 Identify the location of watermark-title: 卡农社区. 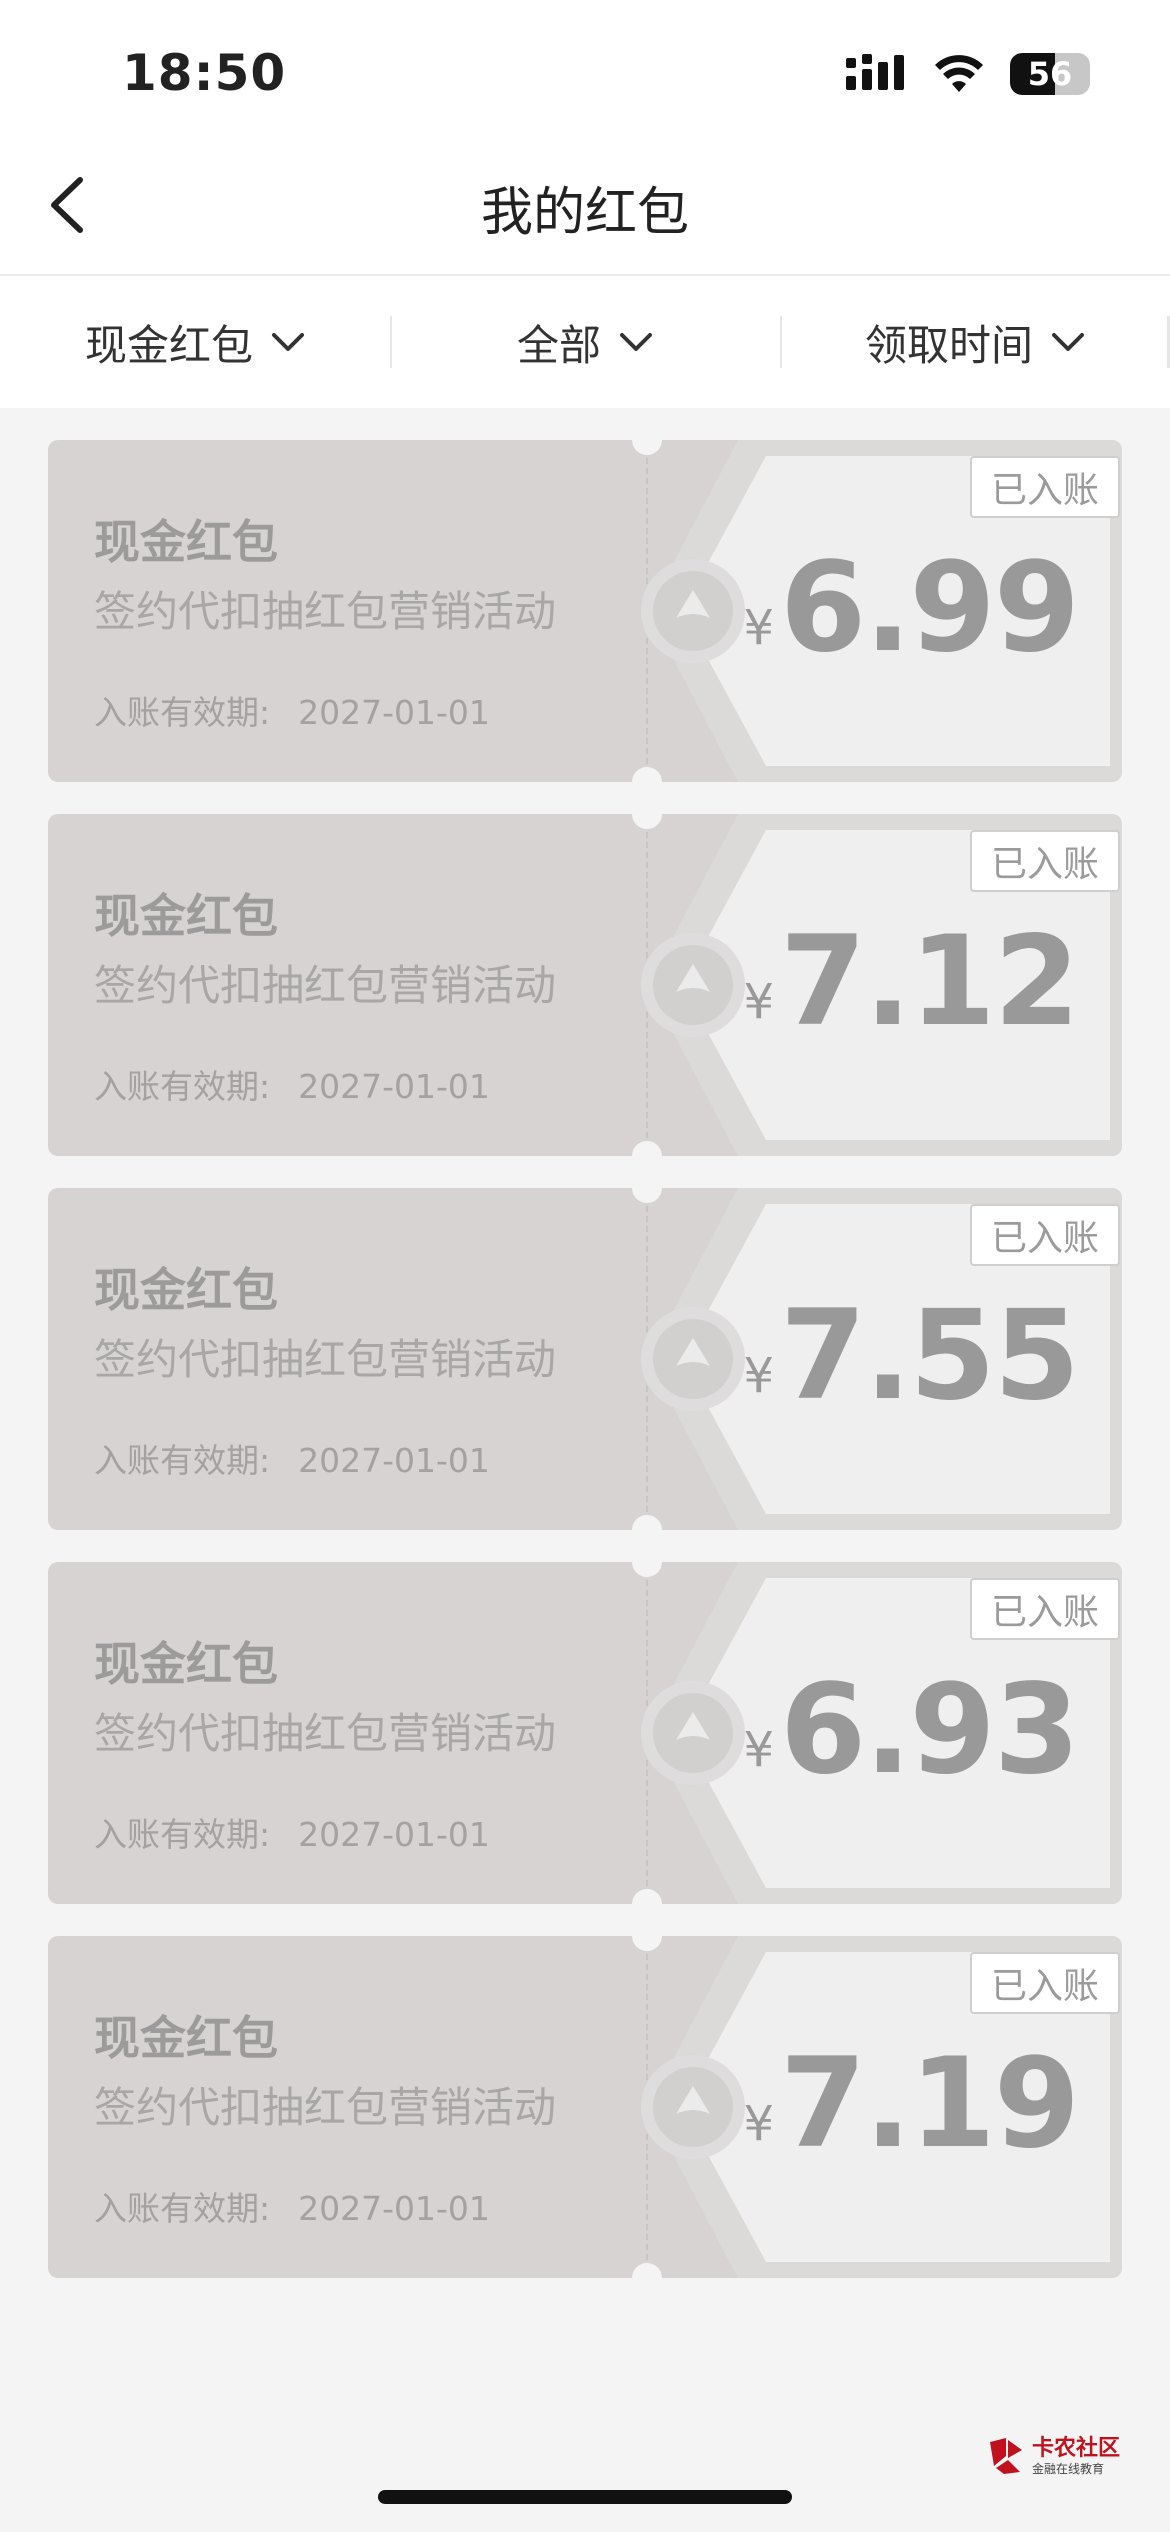
(1075, 2448).